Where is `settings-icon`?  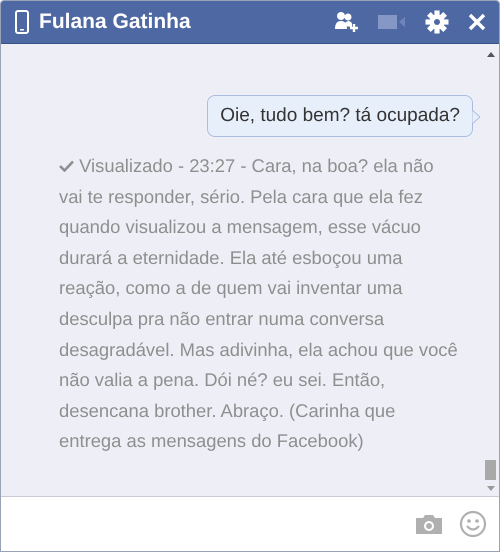 settings-icon is located at coordinates (437, 22).